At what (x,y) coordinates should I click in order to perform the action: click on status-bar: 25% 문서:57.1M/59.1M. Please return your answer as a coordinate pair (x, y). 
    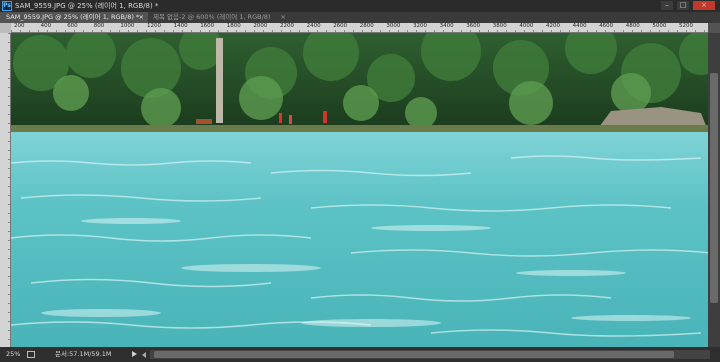
    Looking at the image, I should click on (360, 354).